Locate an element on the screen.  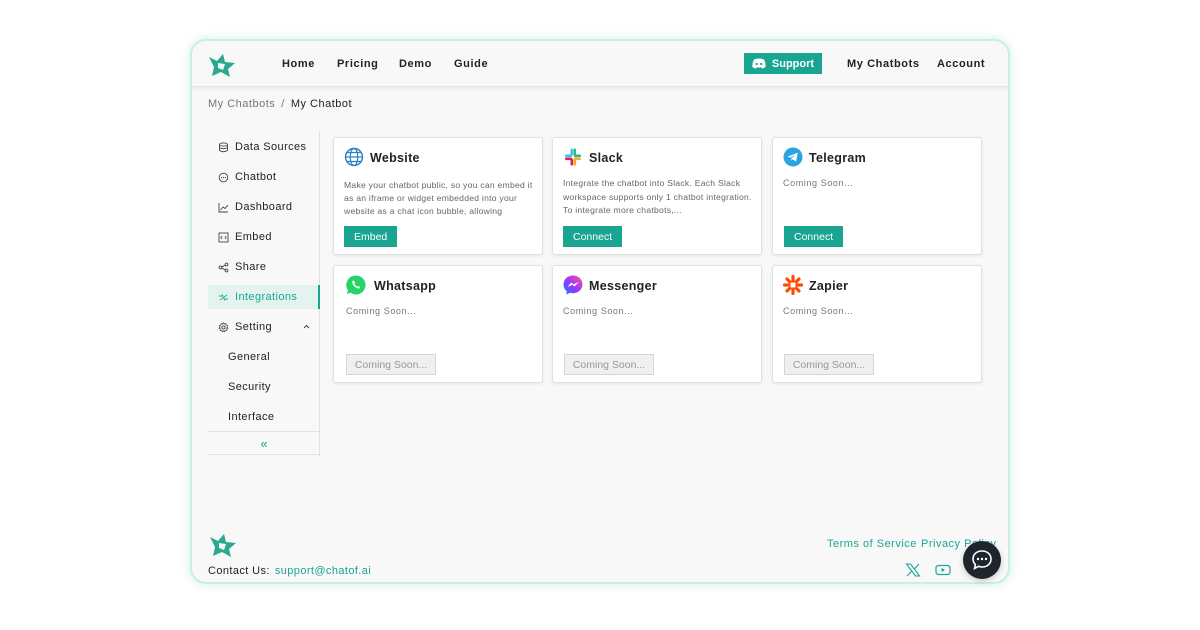
sidebar-collapse-button: « is located at coordinates (264, 443).